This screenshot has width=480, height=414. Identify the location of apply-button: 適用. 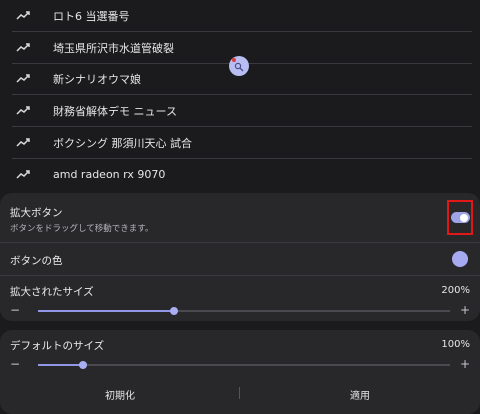
(360, 394).